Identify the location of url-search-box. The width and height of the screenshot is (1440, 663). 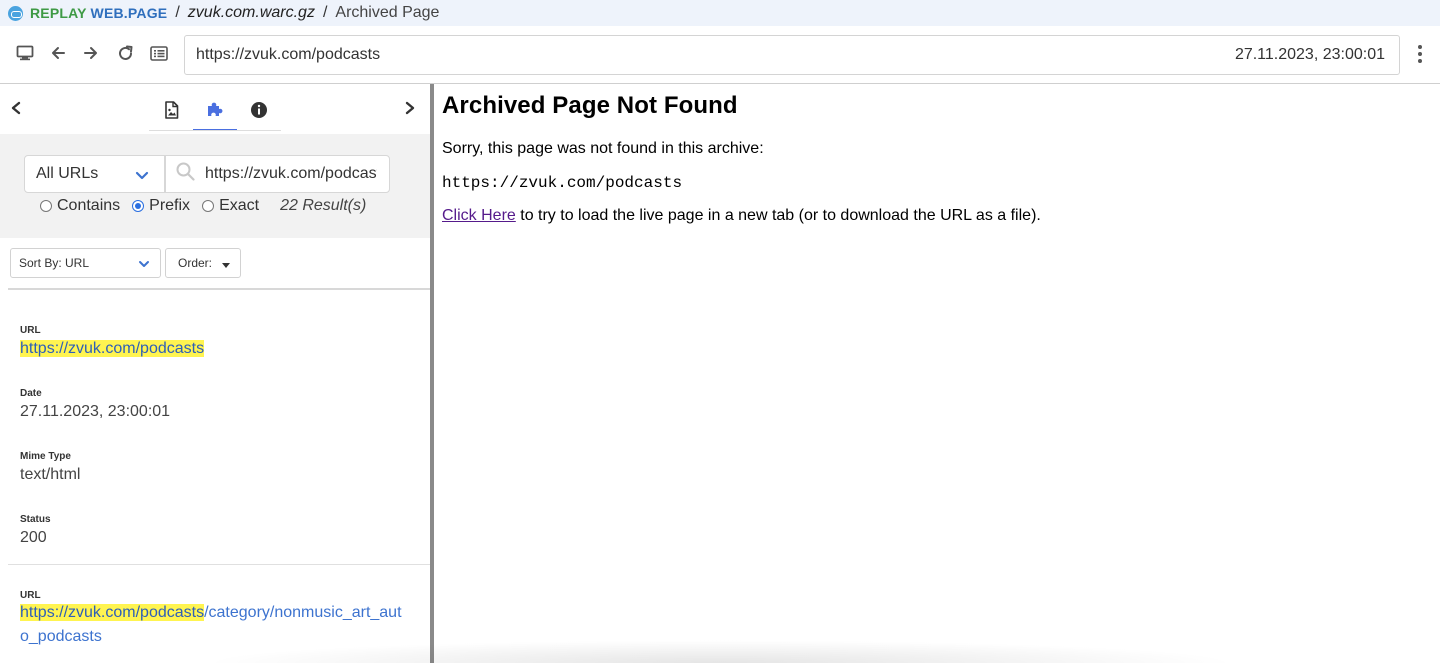
(277, 174).